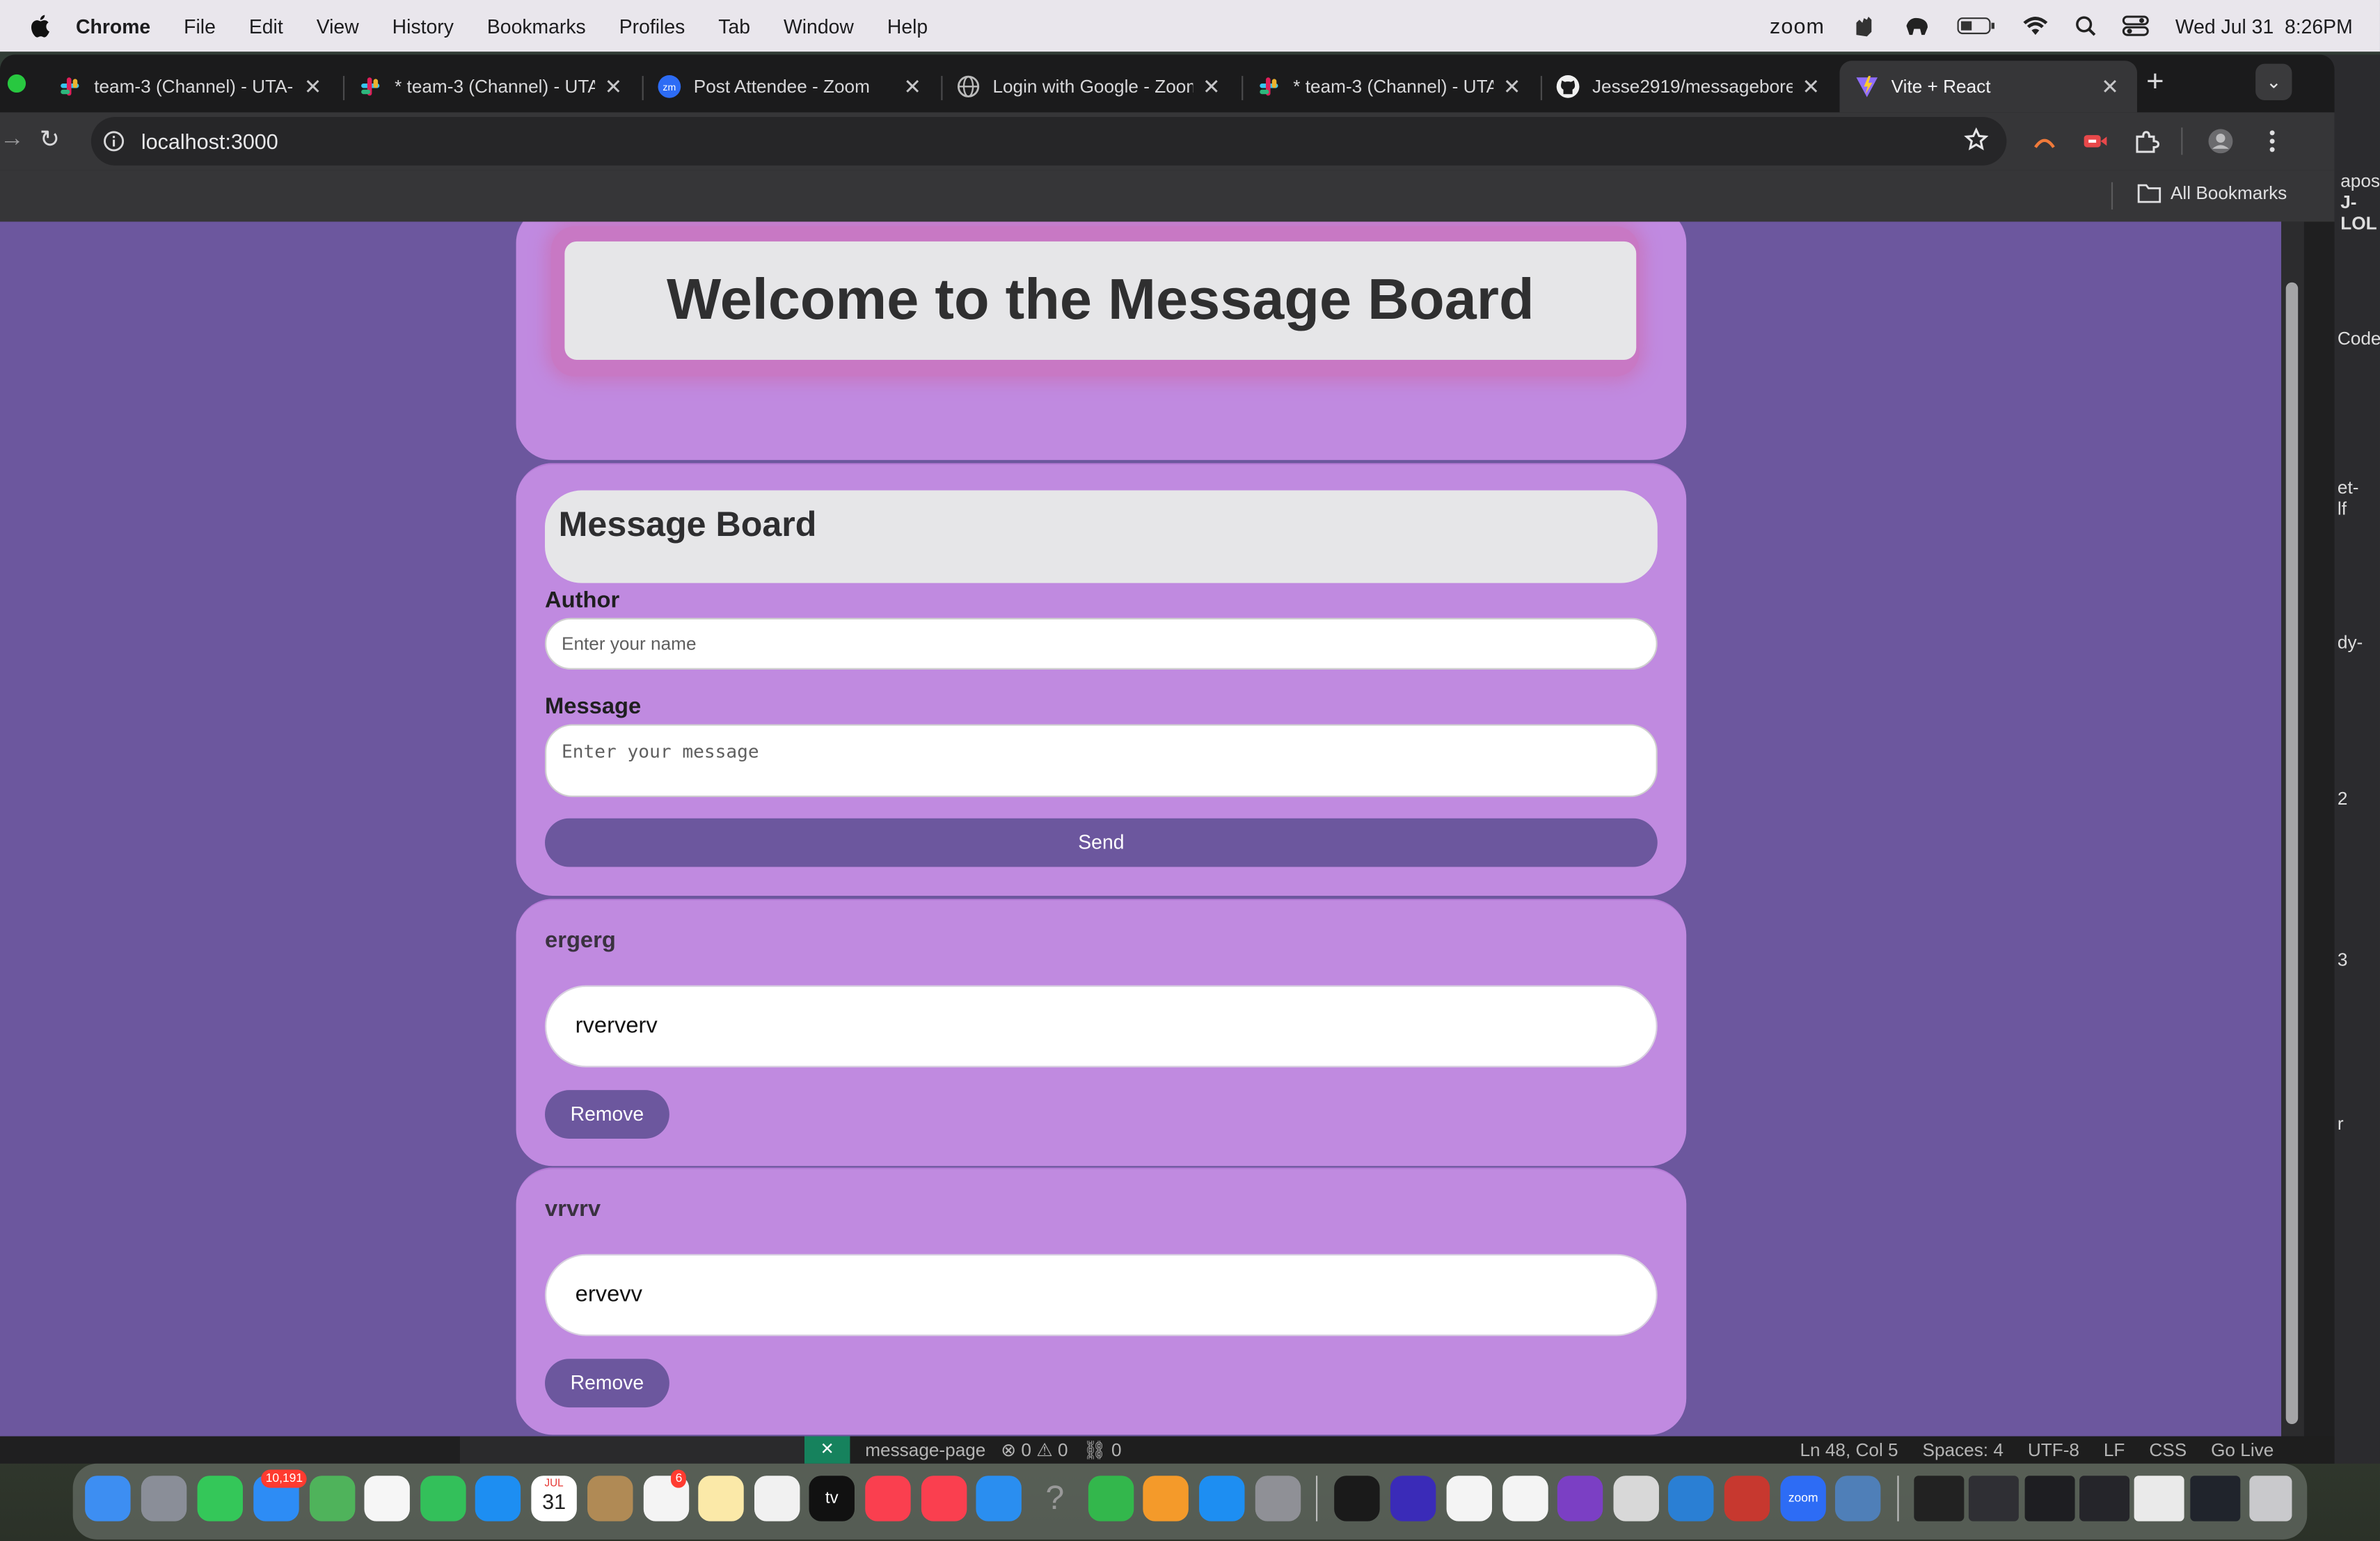  Describe the element at coordinates (1636, 1499) in the screenshot. I see `postgres-icon` at that location.